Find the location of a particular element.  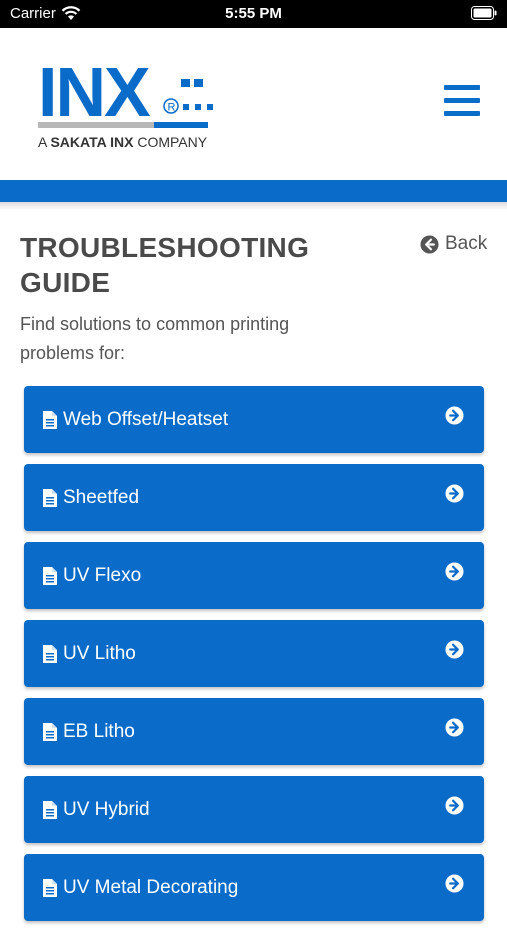

category-item-uv-metal-decorating: UV Metal Decorating is located at coordinates (254, 887).